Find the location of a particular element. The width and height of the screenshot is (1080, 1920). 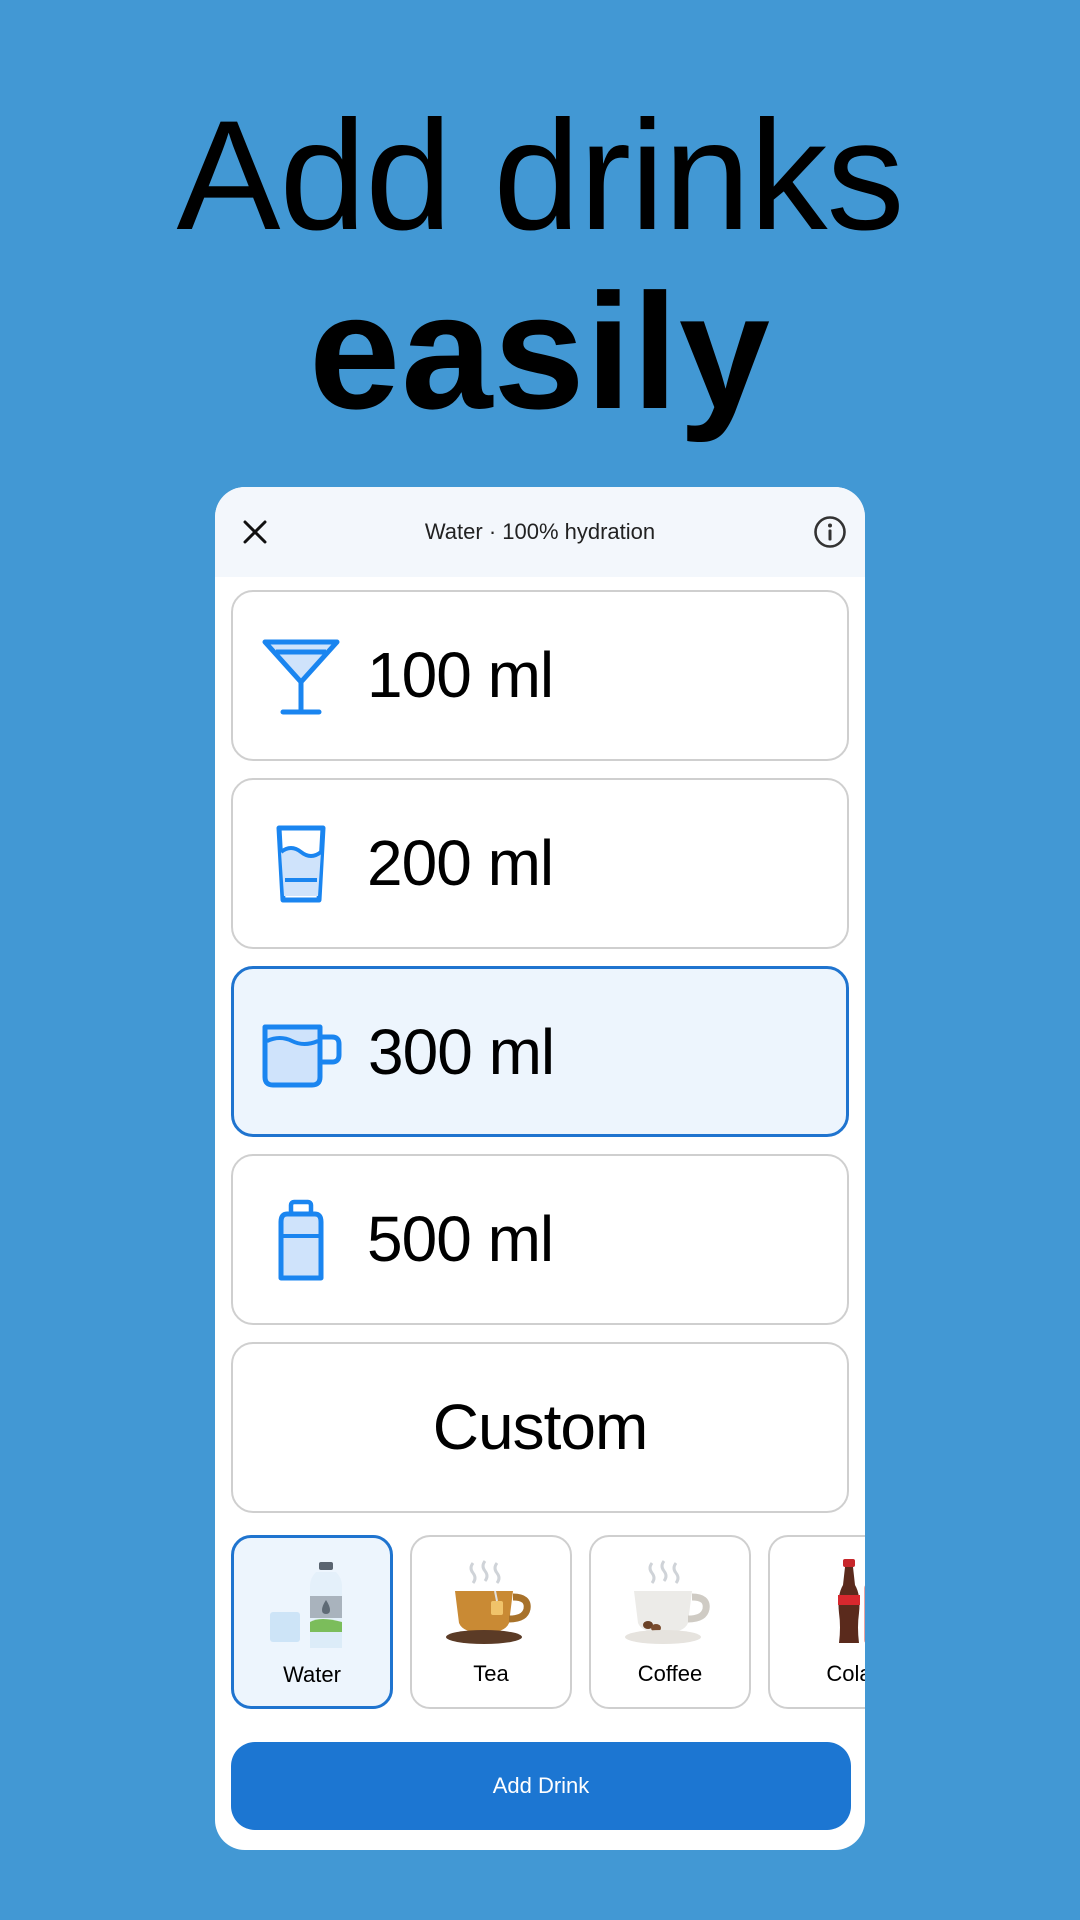

drink-type-list: Water Tea Coffee Col is located at coordinates (548, 1623).